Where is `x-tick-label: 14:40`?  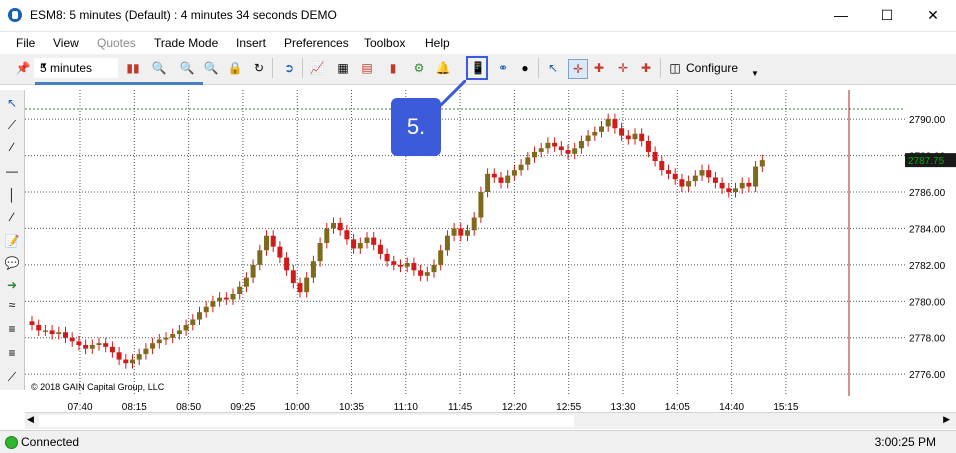
x-tick-label: 14:40 is located at coordinates (731, 407).